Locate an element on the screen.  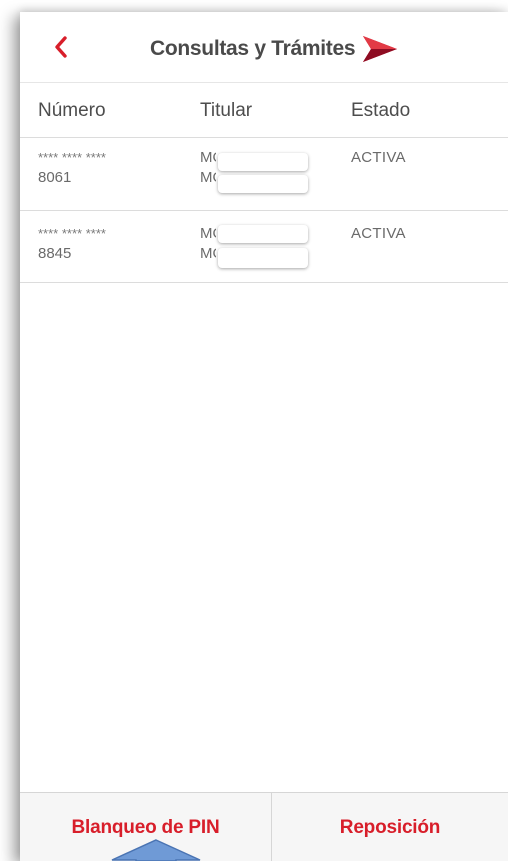
titular-line-2: MO is located at coordinates (208, 253).